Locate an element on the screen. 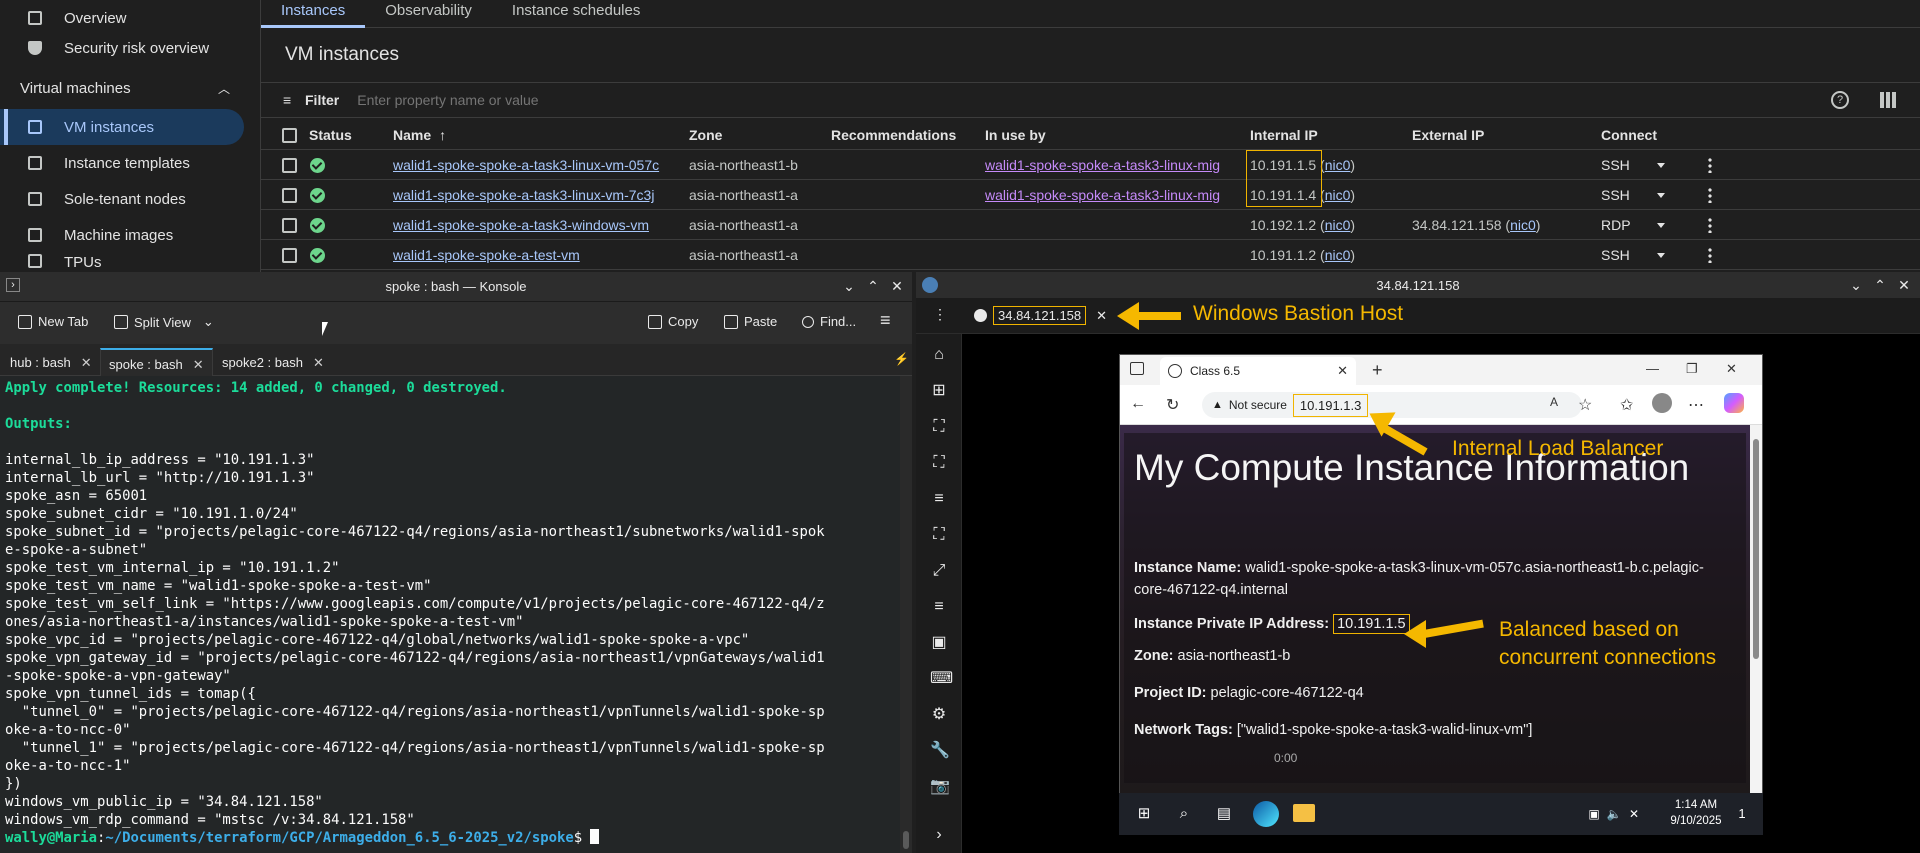 The image size is (1920, 853). more-icon: ⋯ is located at coordinates (1696, 405).